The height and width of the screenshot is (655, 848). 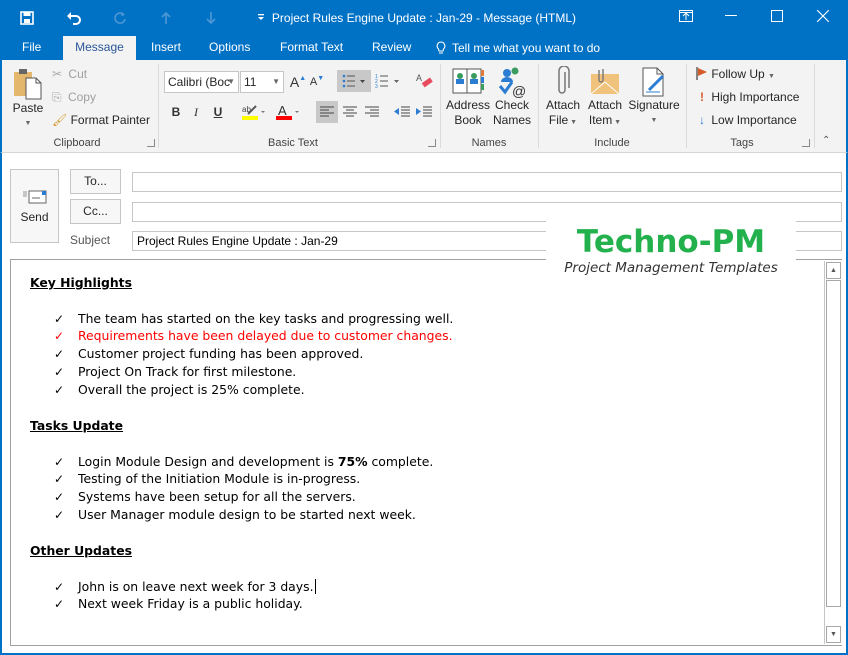 What do you see at coordinates (432, 143) in the screenshot?
I see `basic-text-dialog-launcher` at bounding box center [432, 143].